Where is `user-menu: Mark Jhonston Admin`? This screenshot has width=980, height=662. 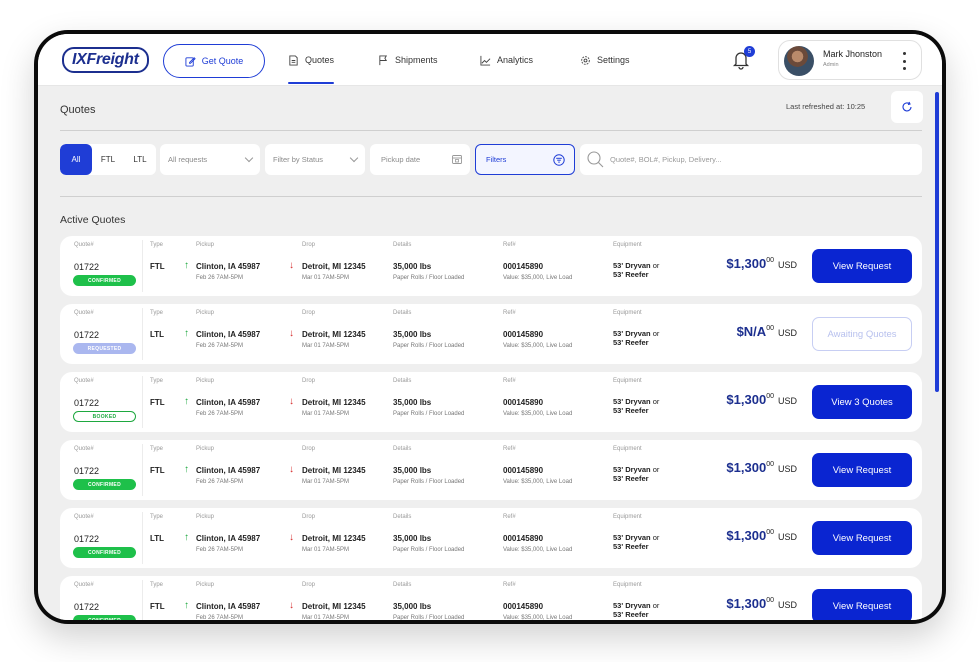
user-menu: Mark Jhonston Admin is located at coordinates (850, 60).